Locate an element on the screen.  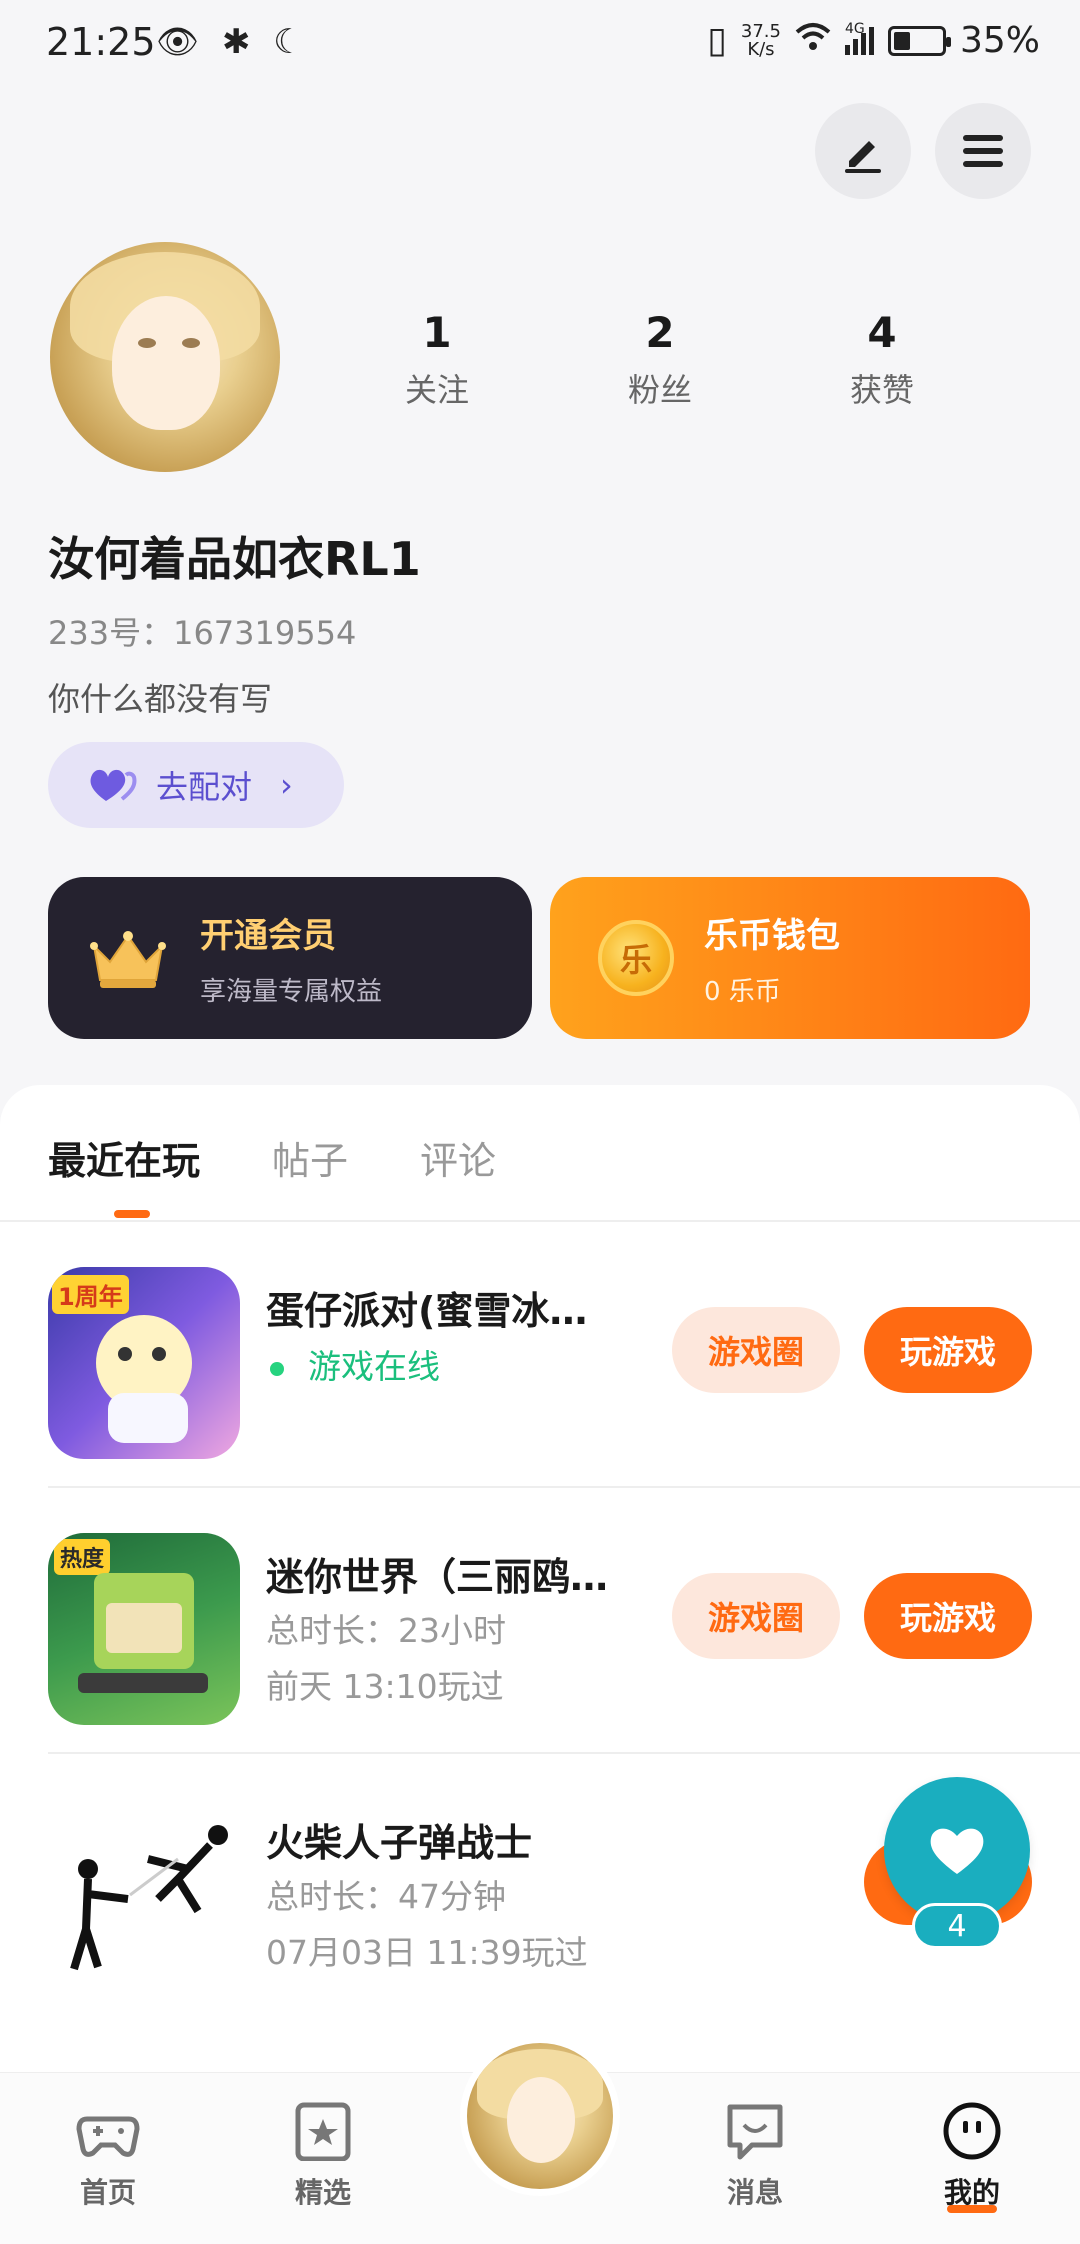
heart-icon is located at coordinates (957, 1851).